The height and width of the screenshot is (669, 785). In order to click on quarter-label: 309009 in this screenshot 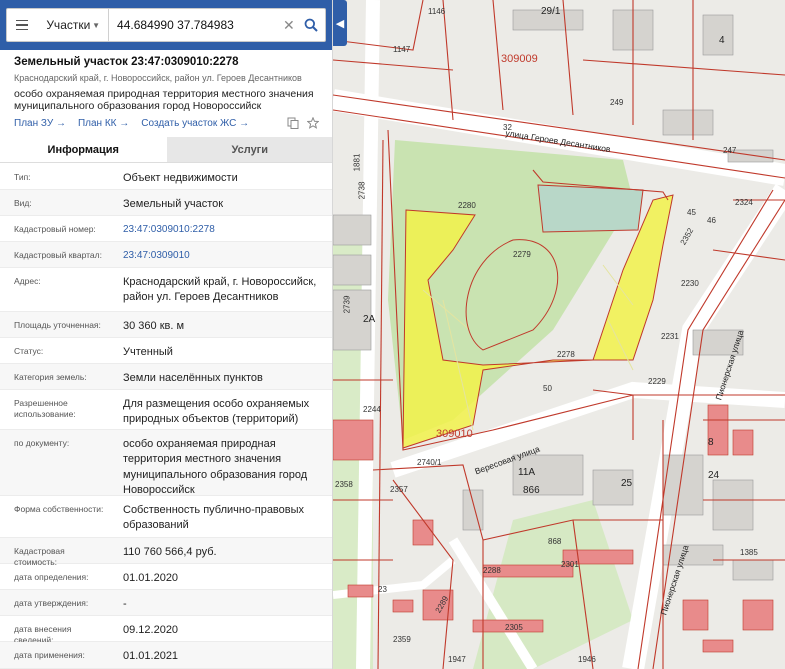, I will do `click(519, 59)`.